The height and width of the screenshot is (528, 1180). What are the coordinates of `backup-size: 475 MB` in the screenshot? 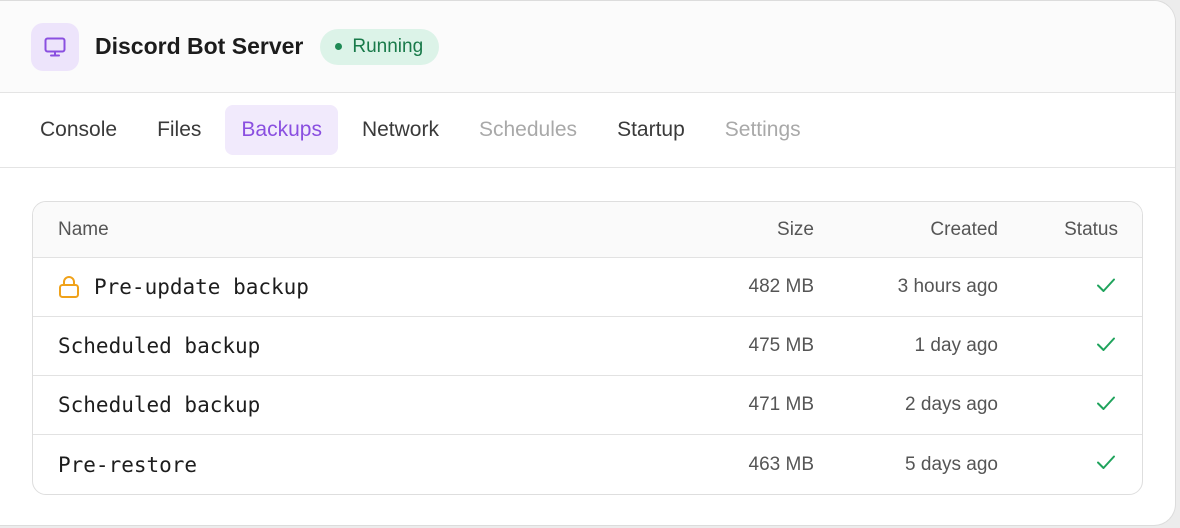 It's located at (781, 345).